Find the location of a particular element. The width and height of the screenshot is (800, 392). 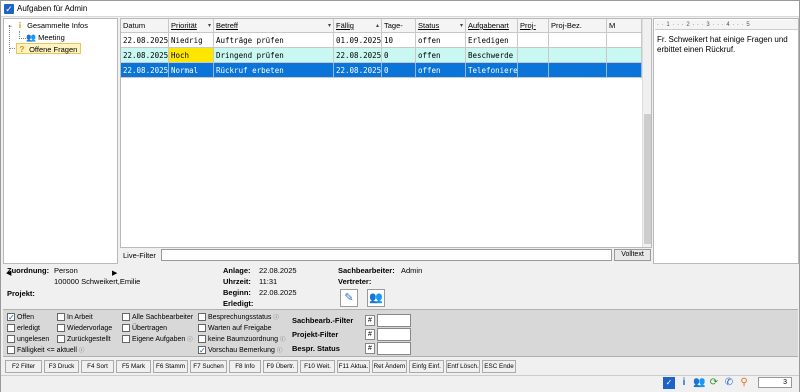

live-filter-input is located at coordinates (386, 255).